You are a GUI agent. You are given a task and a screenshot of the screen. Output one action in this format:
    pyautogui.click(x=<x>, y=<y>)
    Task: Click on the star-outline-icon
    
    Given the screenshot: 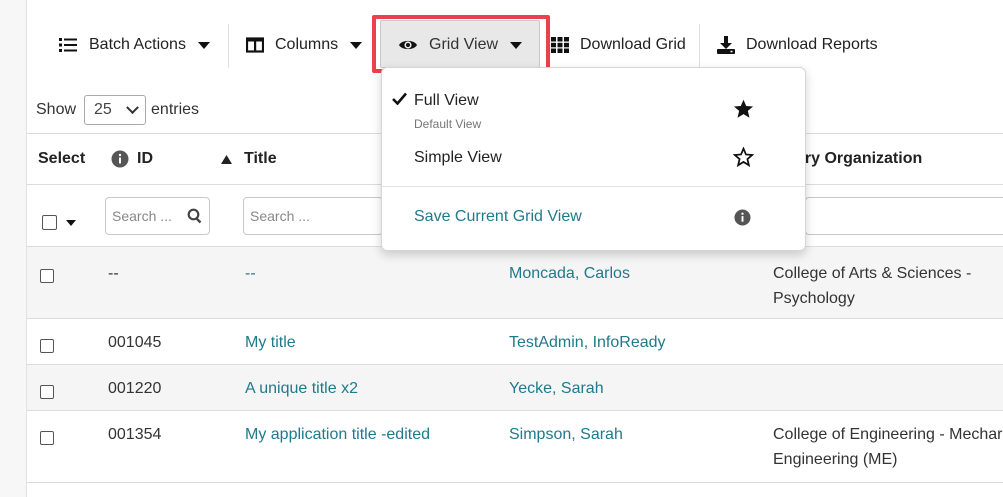 What is the action you would take?
    pyautogui.click(x=743, y=157)
    